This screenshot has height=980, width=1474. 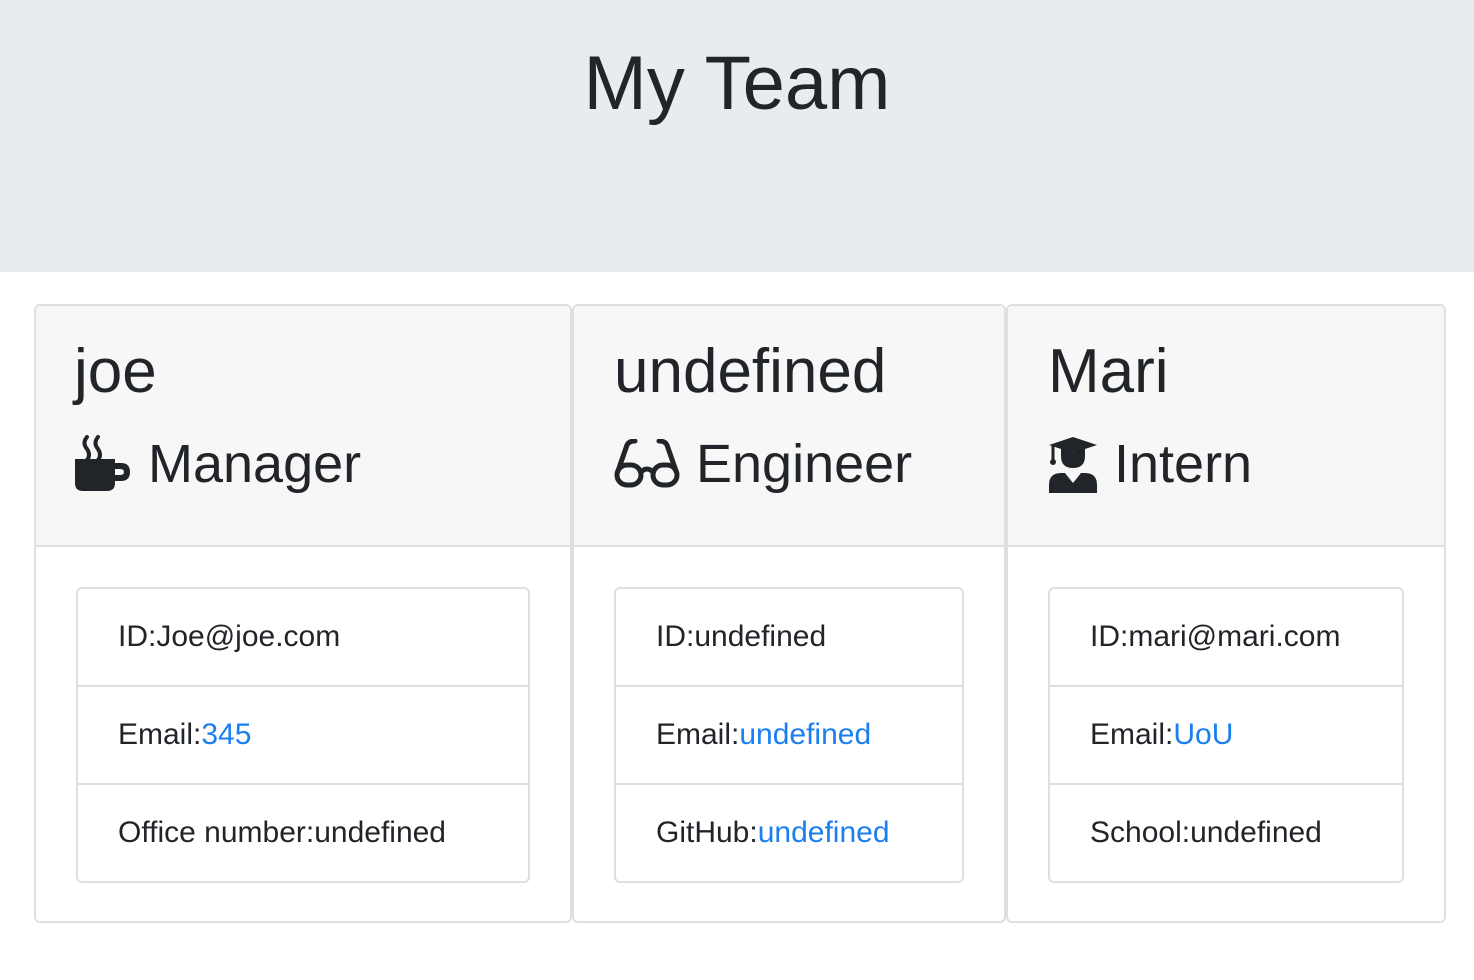 What do you see at coordinates (1108, 371) in the screenshot?
I see `employee-name: Mari` at bounding box center [1108, 371].